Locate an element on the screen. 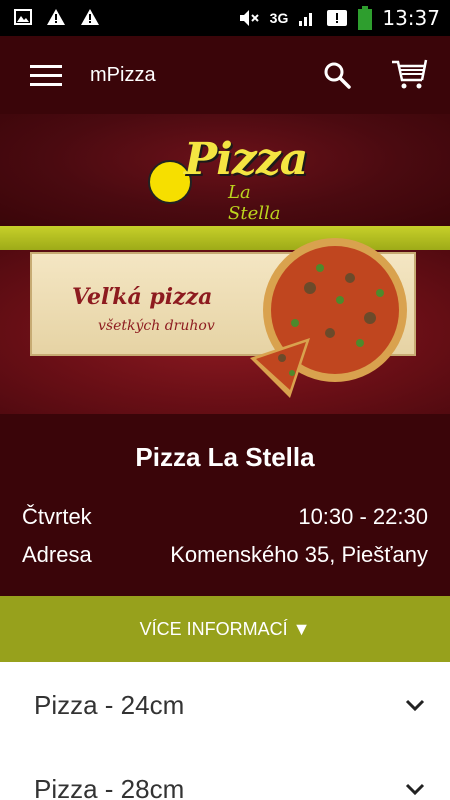 This screenshot has height=800, width=450. image-icon is located at coordinates (23, 17).